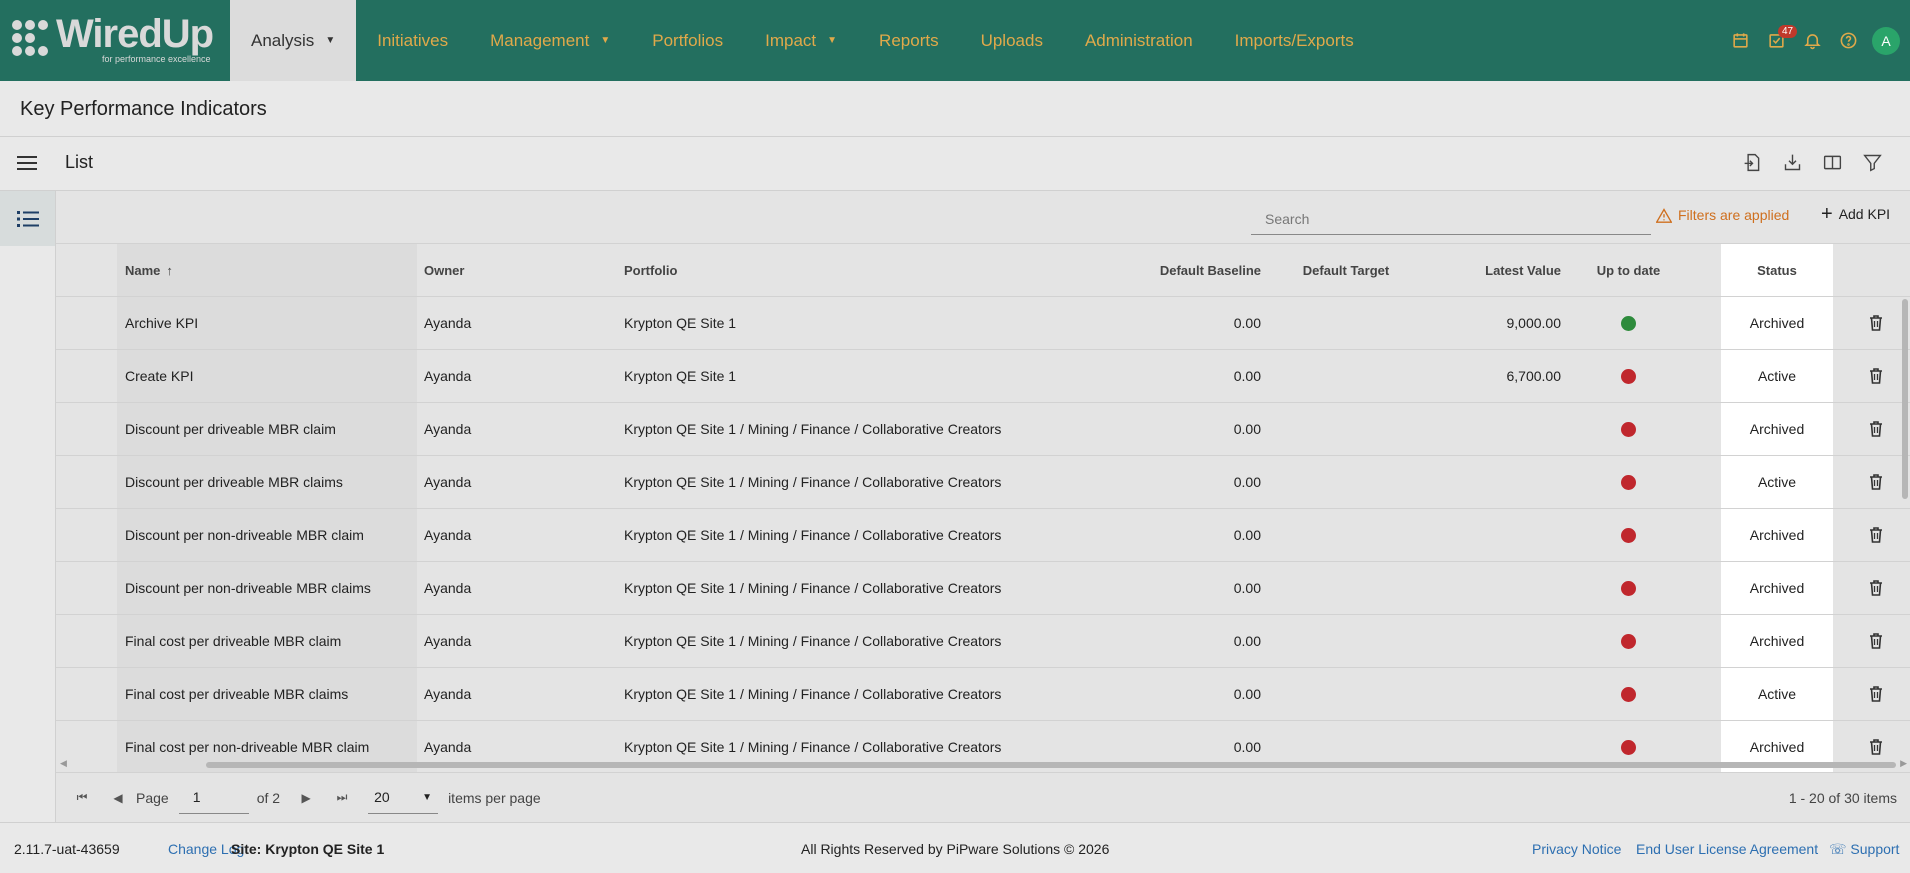  What do you see at coordinates (82, 798) in the screenshot?
I see `first-page-icon: ⏮` at bounding box center [82, 798].